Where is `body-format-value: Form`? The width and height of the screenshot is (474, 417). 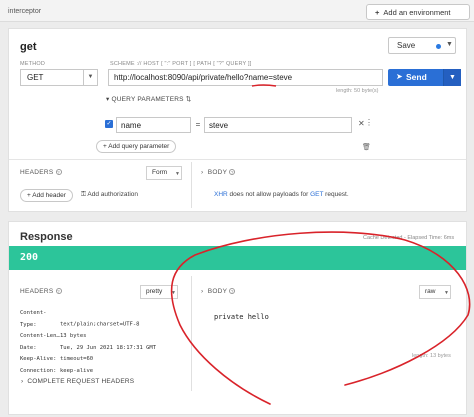 body-format-value: Form is located at coordinates (160, 172).